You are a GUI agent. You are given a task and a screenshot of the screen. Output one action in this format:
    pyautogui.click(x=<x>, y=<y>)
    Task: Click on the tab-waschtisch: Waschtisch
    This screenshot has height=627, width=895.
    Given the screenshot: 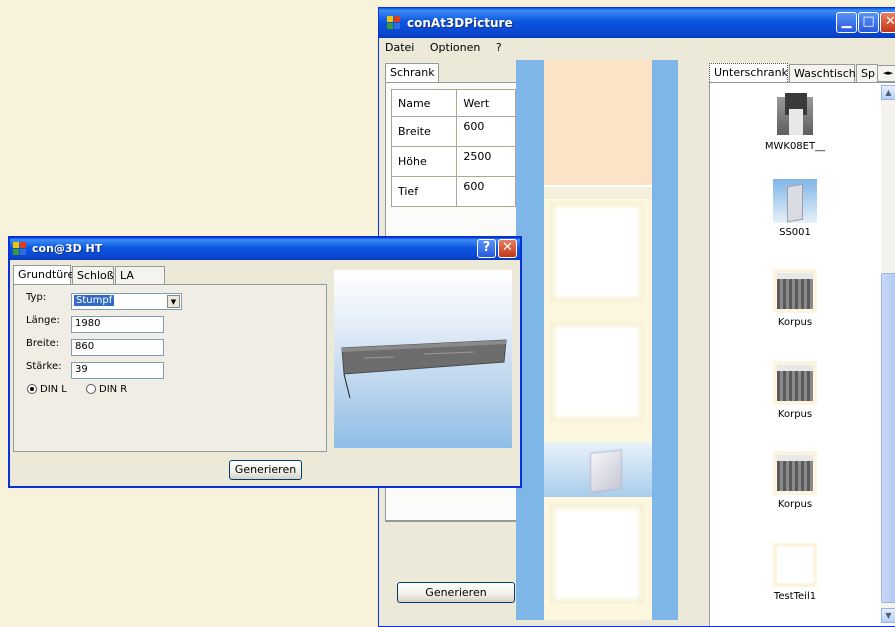 What is the action you would take?
    pyautogui.click(x=822, y=73)
    